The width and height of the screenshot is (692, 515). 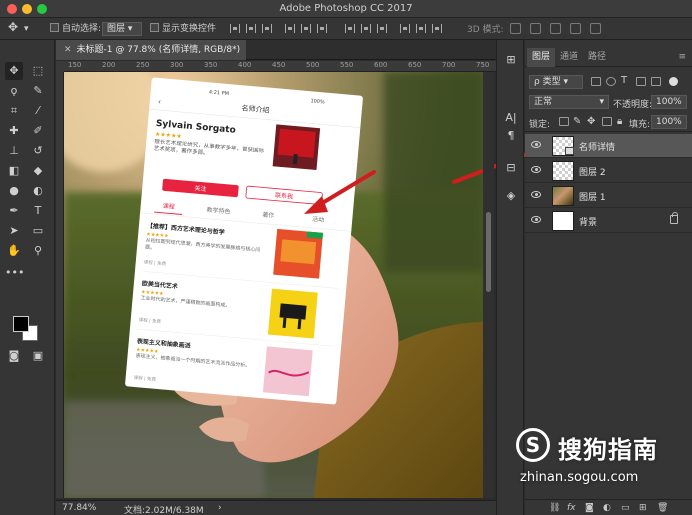 I want to click on layer-row-layer-1: 图层 1, so click(x=608, y=196).